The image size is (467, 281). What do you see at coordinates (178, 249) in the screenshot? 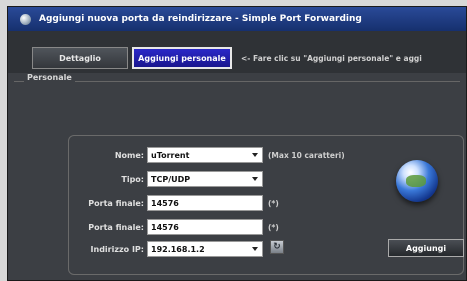
I see `ip-value: 192.168.1.2` at bounding box center [178, 249].